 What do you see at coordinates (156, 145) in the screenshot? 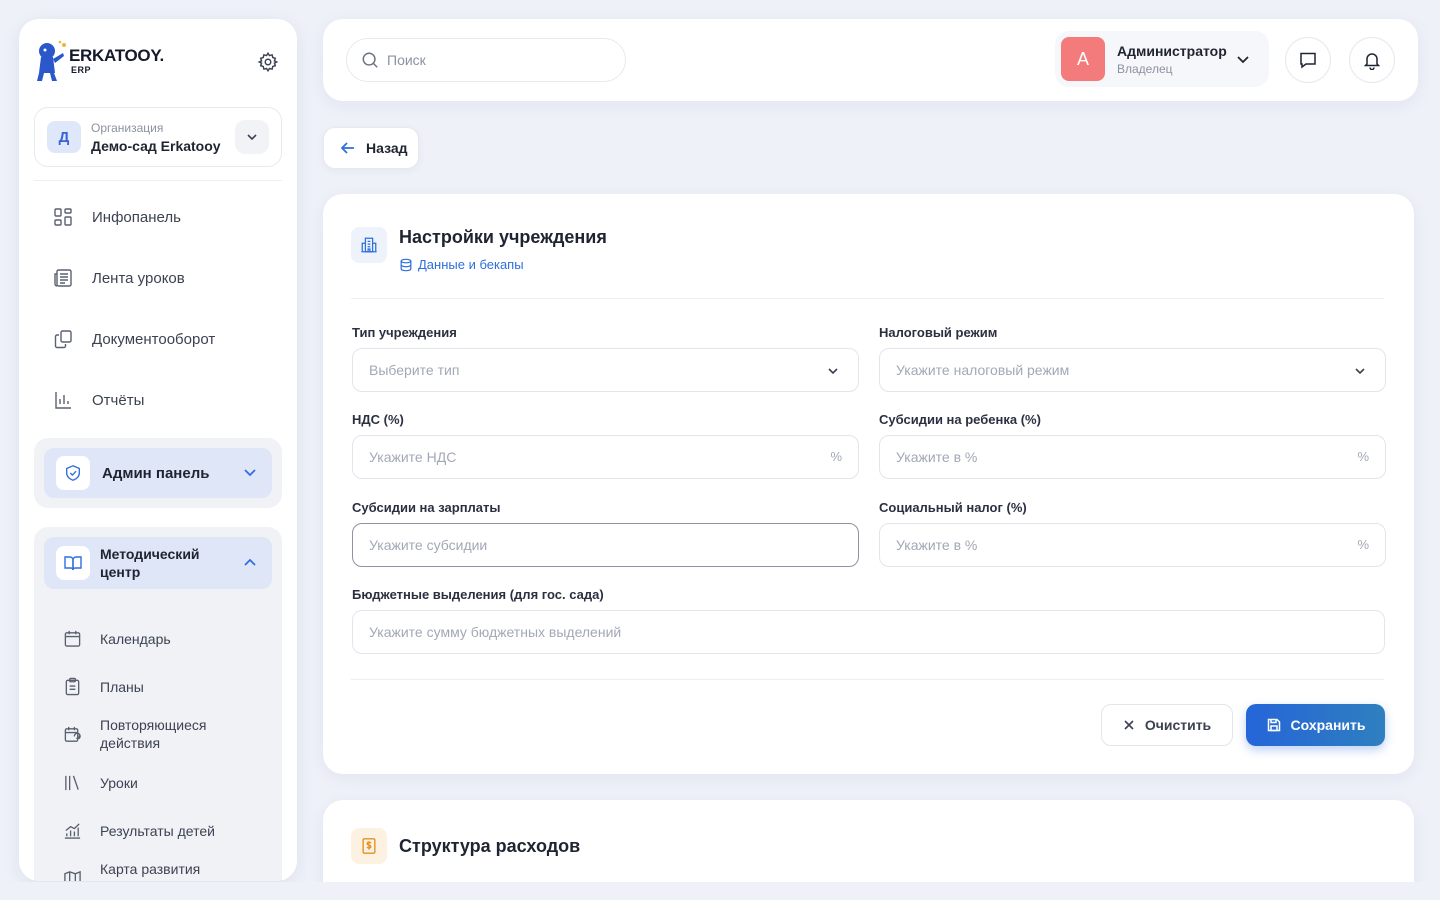
I see `org-name: Демо-сад Erkatooy` at bounding box center [156, 145].